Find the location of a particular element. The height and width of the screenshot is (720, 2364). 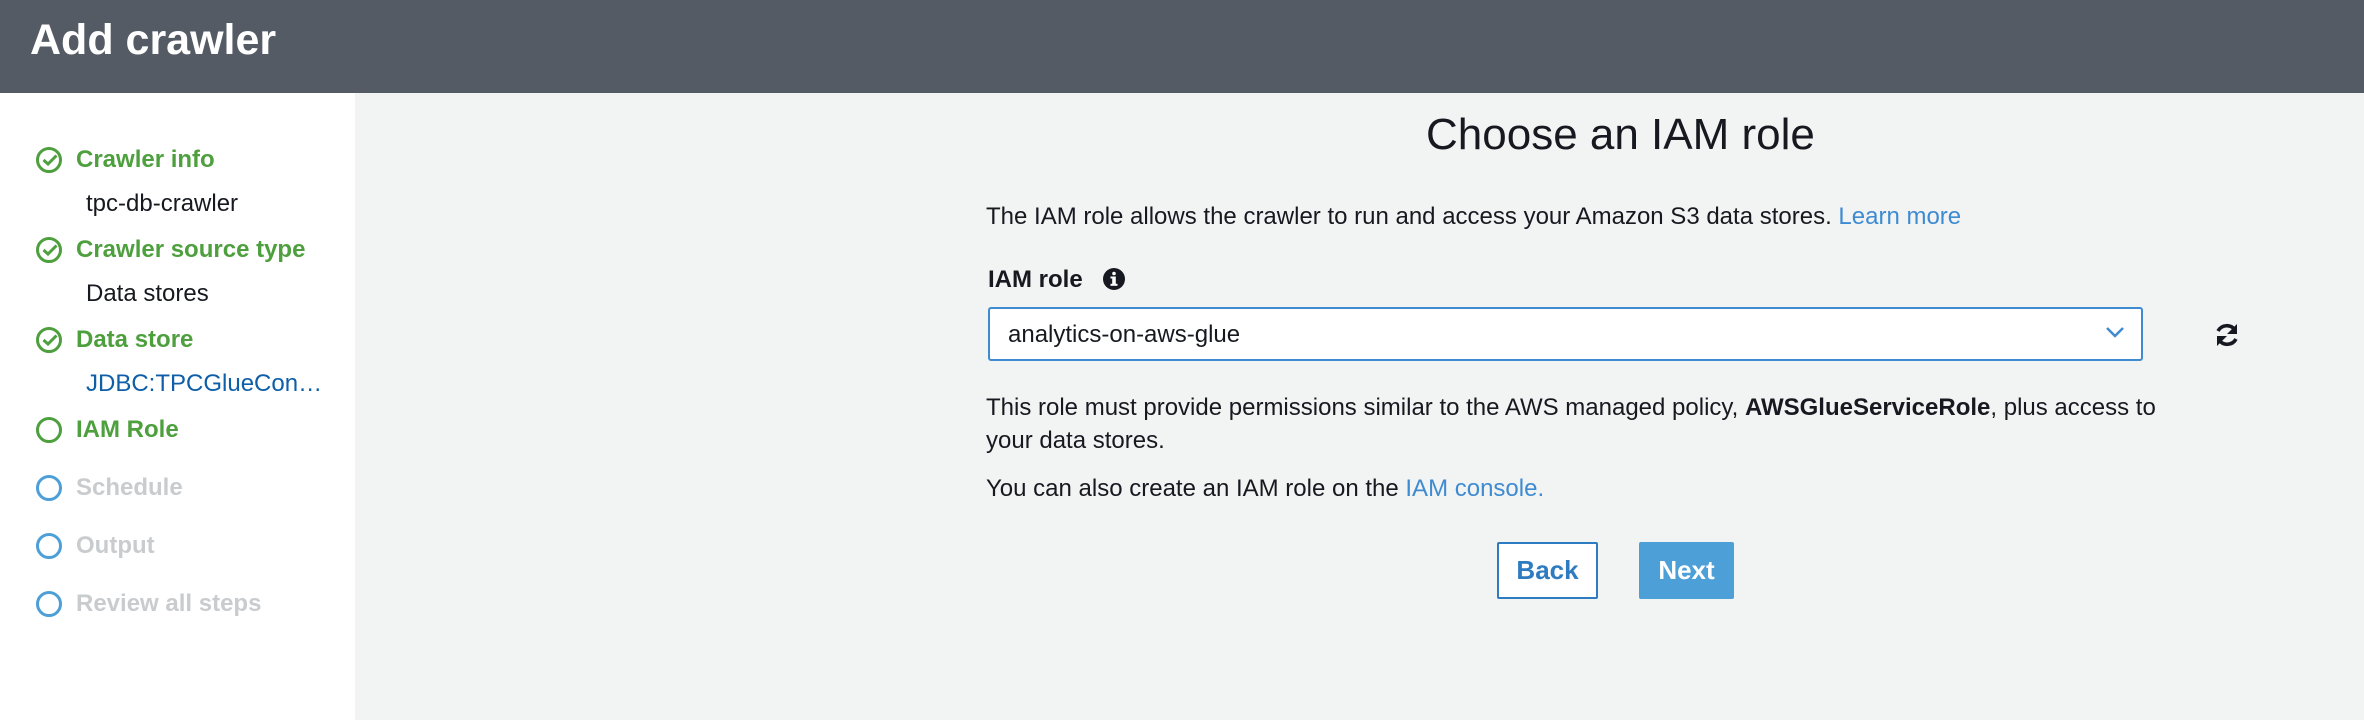

step-label: Data store is located at coordinates (135, 339).